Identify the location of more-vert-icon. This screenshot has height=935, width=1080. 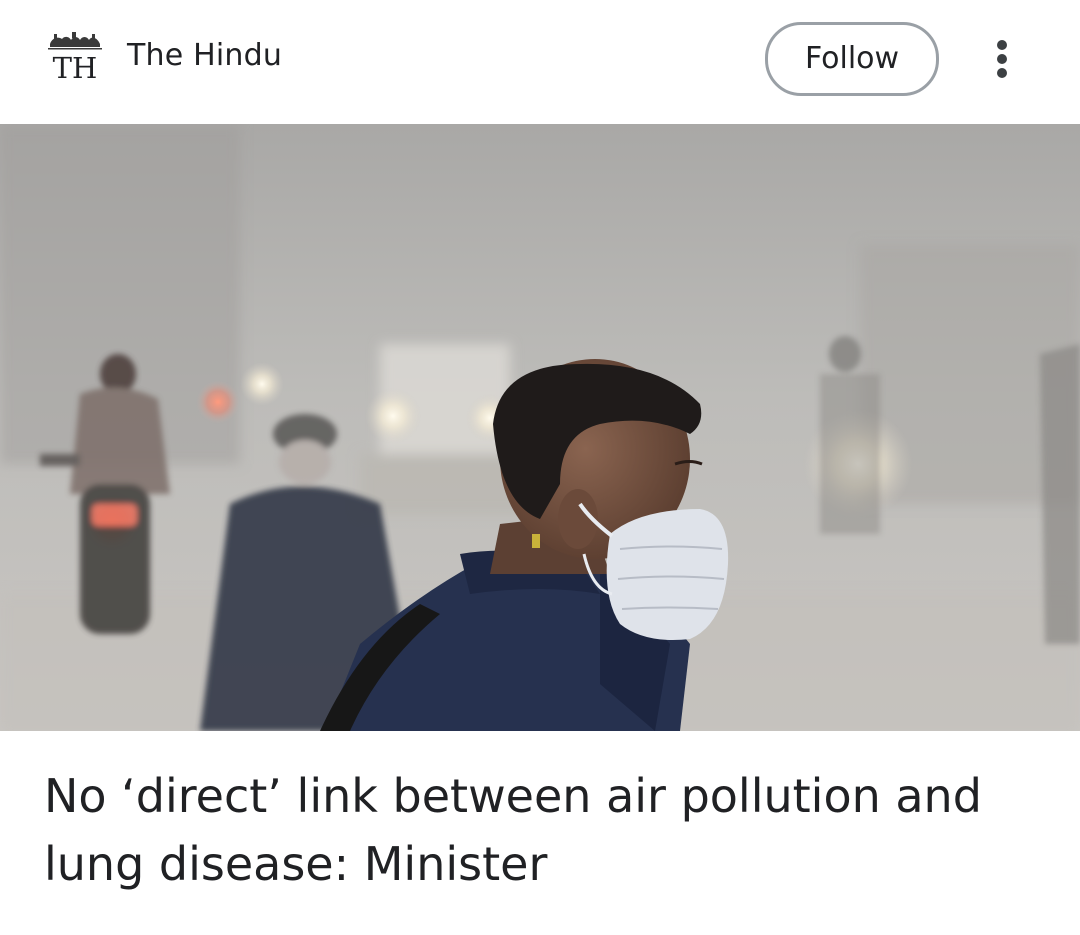
(1003, 58).